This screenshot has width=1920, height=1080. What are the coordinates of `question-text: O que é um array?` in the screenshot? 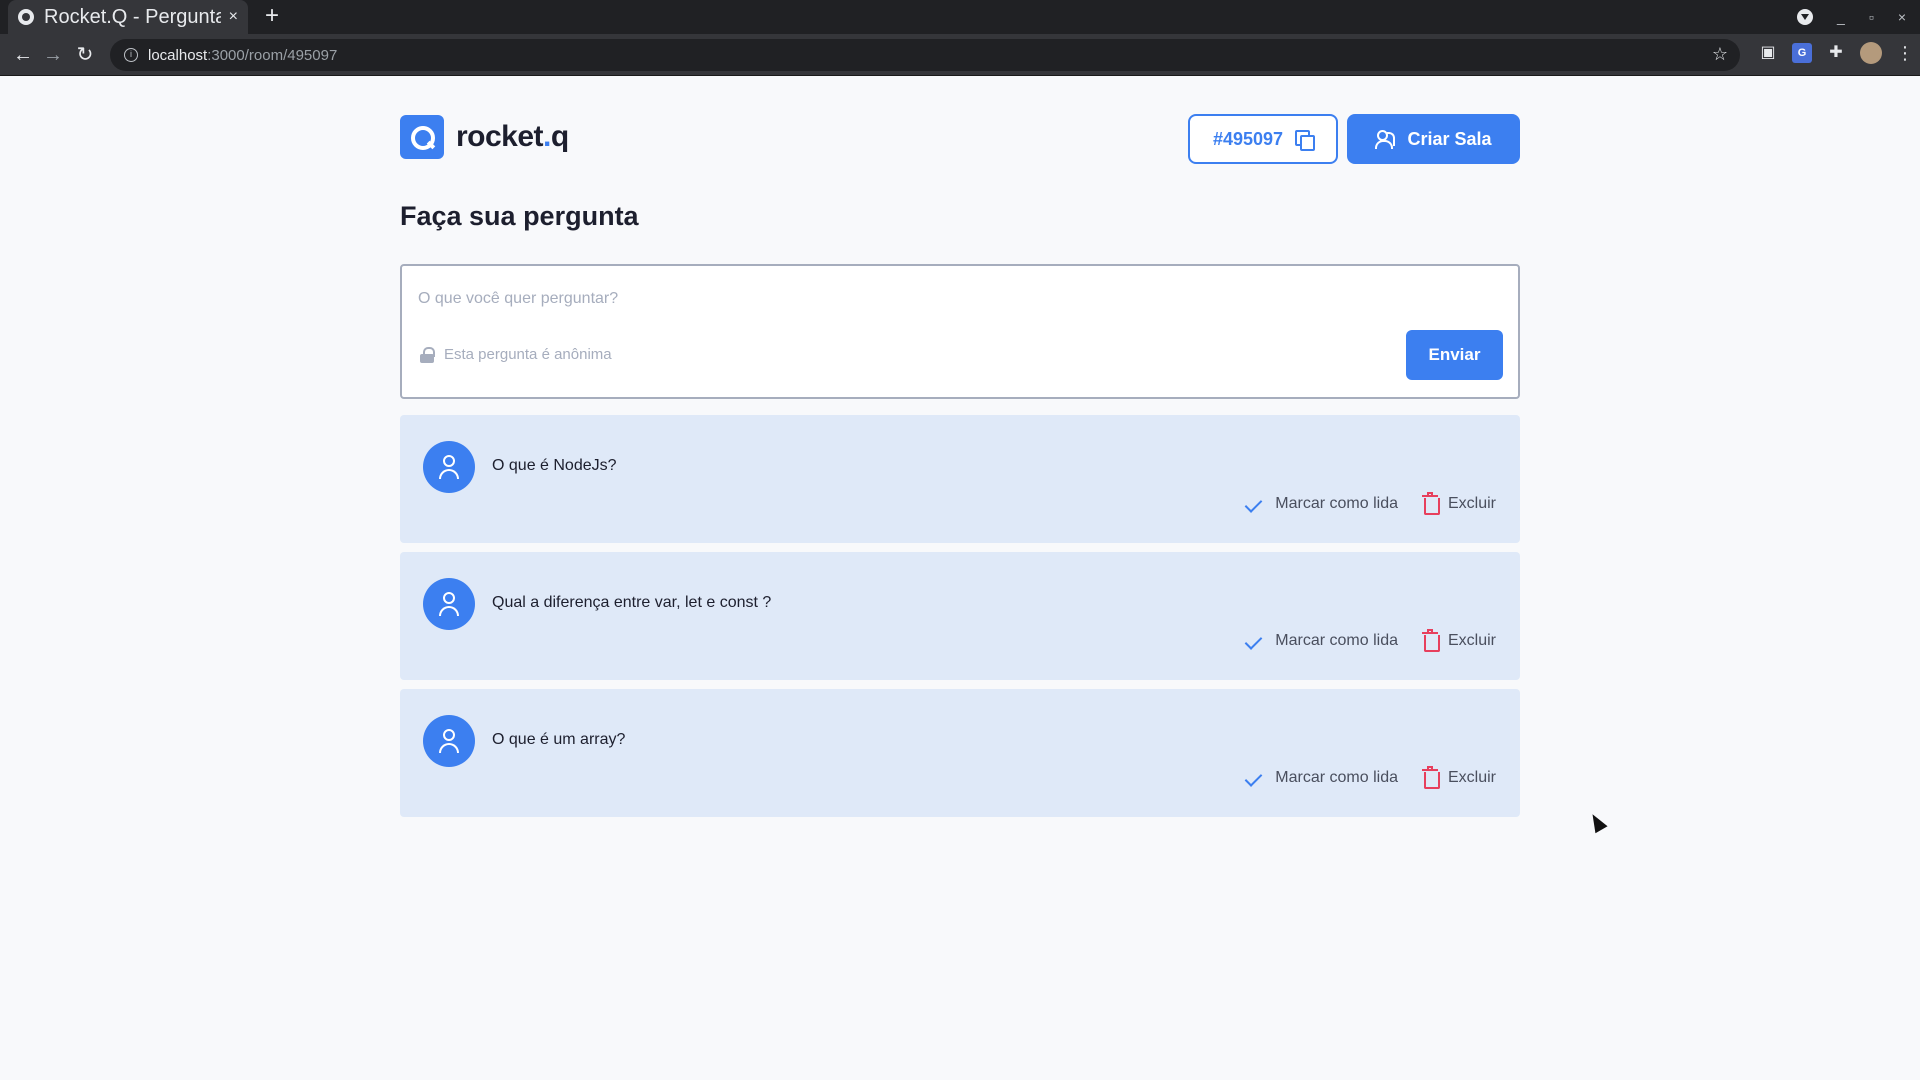 It's located at (559, 739).